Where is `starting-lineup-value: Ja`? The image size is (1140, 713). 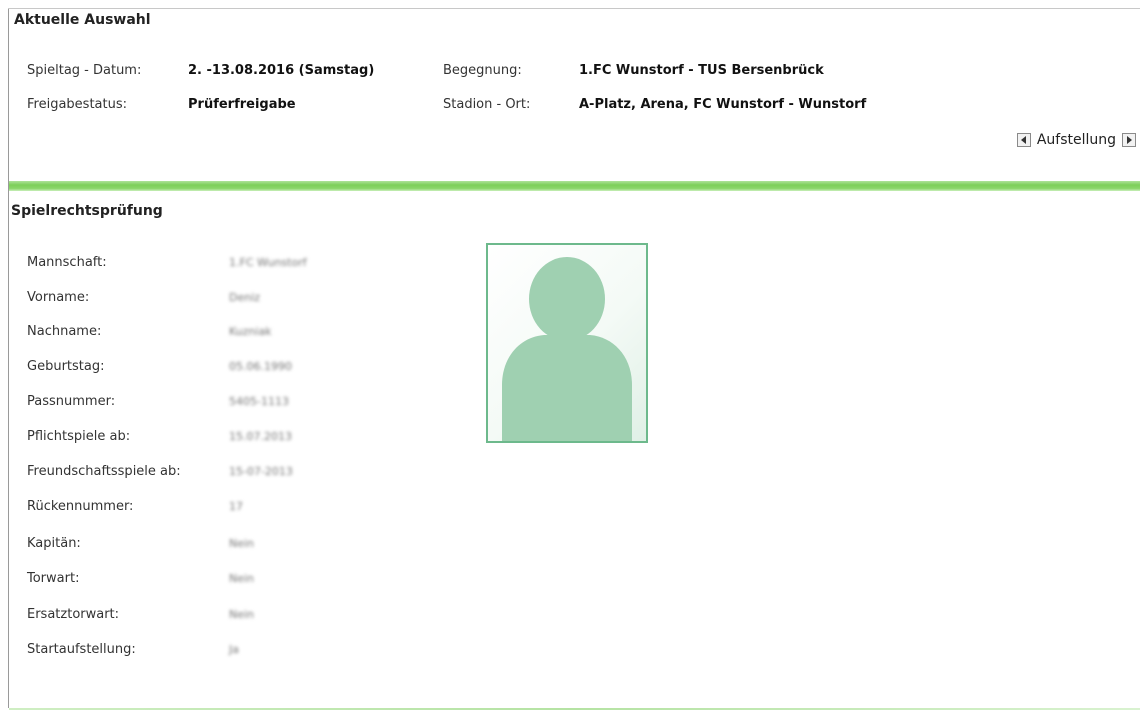
starting-lineup-value: Ja is located at coordinates (234, 649).